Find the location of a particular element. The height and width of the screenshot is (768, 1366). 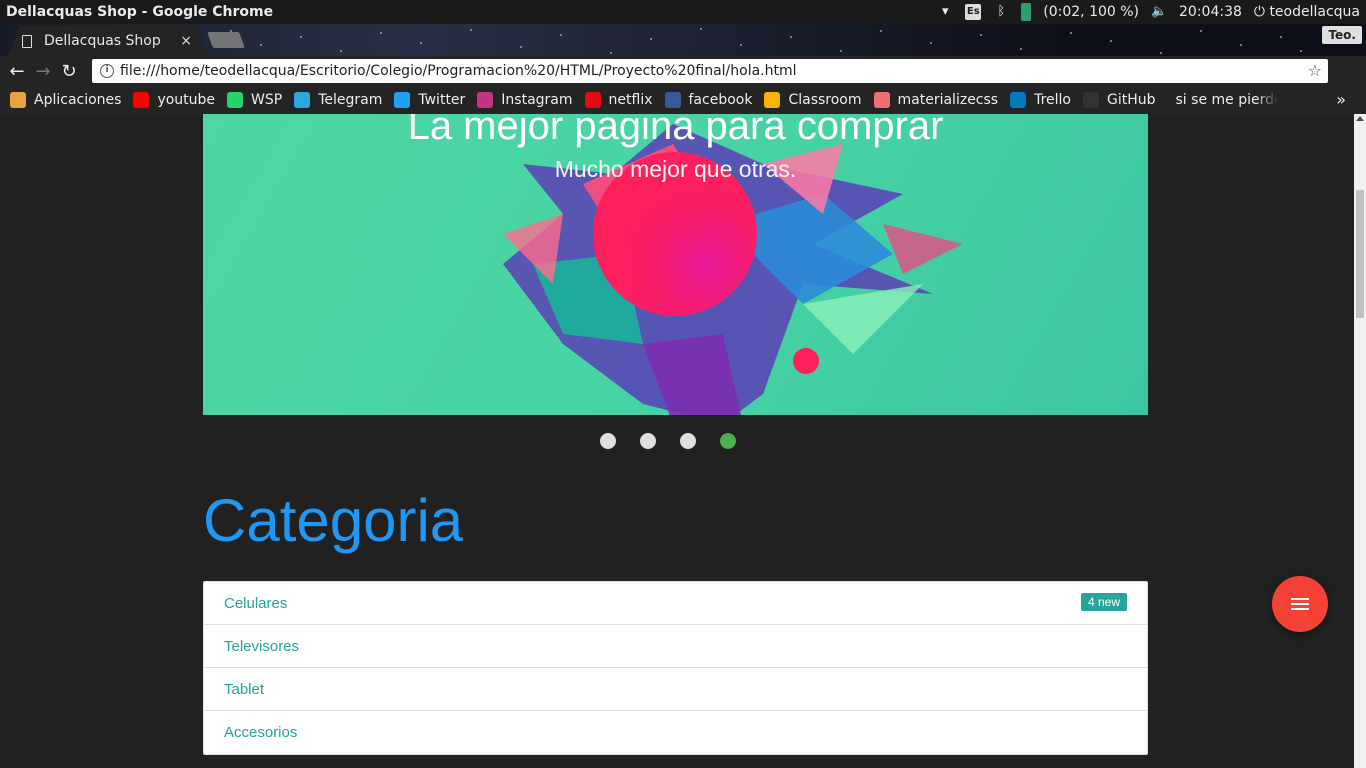

bookmark-youtube: youtube is located at coordinates (174, 100).